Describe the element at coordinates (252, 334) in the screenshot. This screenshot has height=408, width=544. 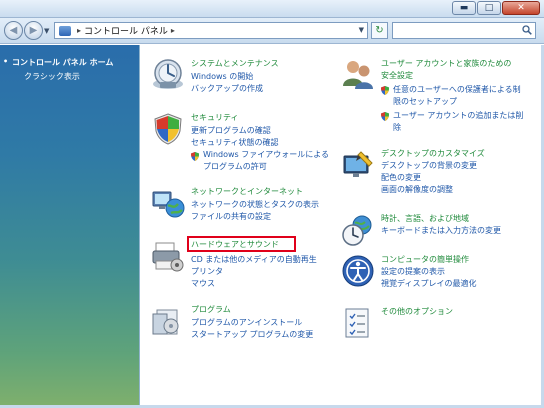
I see `link-startup-programs: スタートアップ プログラムの変更` at that location.